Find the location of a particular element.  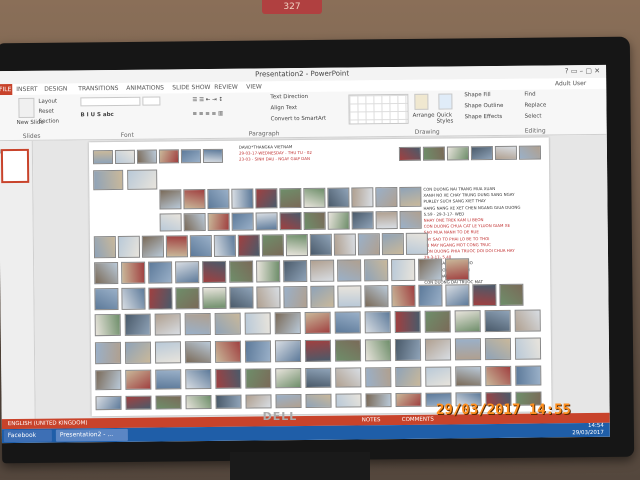

font-style-buttons: B I U S abc is located at coordinates (97, 115).